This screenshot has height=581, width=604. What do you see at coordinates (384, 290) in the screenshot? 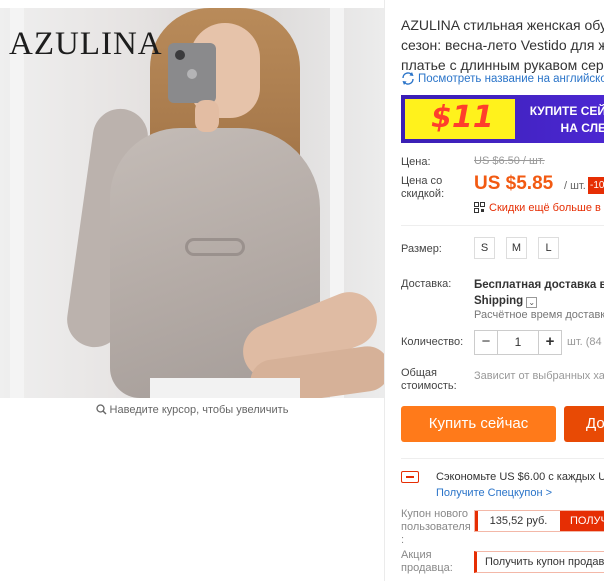
I see `column-divider` at bounding box center [384, 290].